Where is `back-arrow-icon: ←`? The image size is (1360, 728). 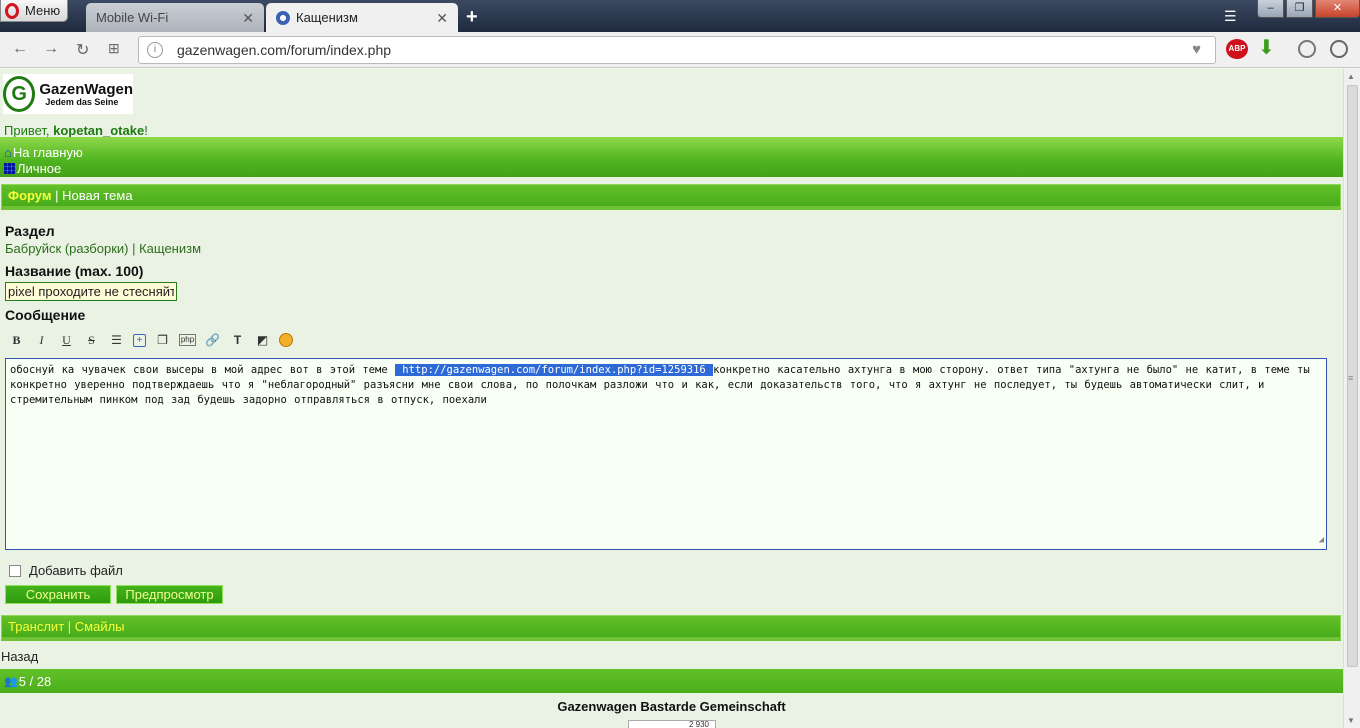 back-arrow-icon: ← is located at coordinates (20, 49).